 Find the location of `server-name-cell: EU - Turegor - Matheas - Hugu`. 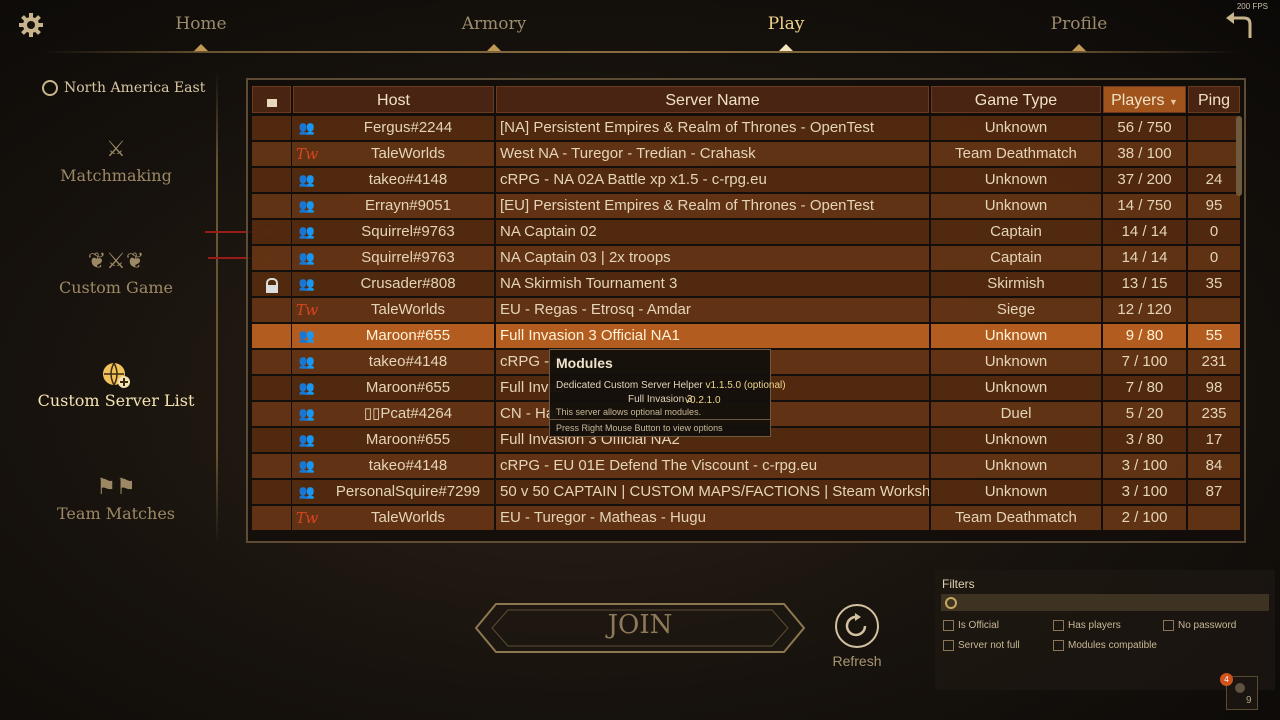

server-name-cell: EU - Turegor - Matheas - Hugu is located at coordinates (603, 517).